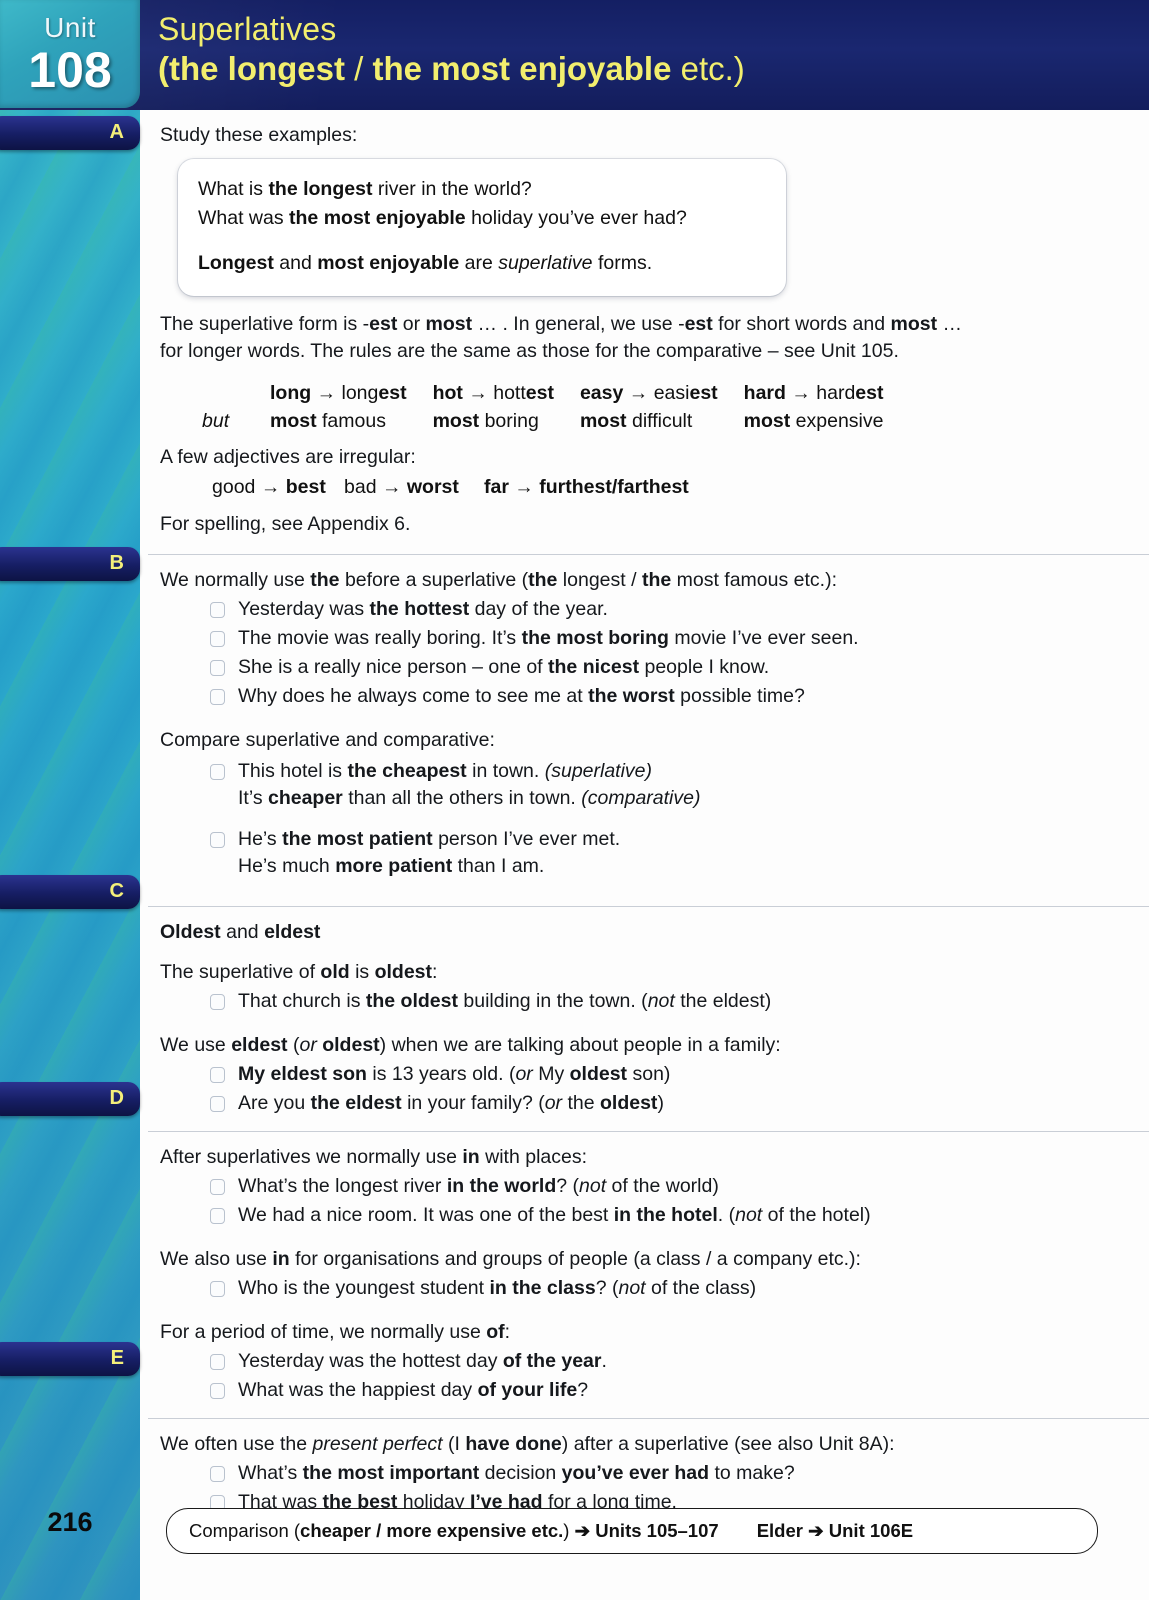 This screenshot has width=1149, height=1600. I want to click on b-lead-1: We normally use, so click(235, 580).